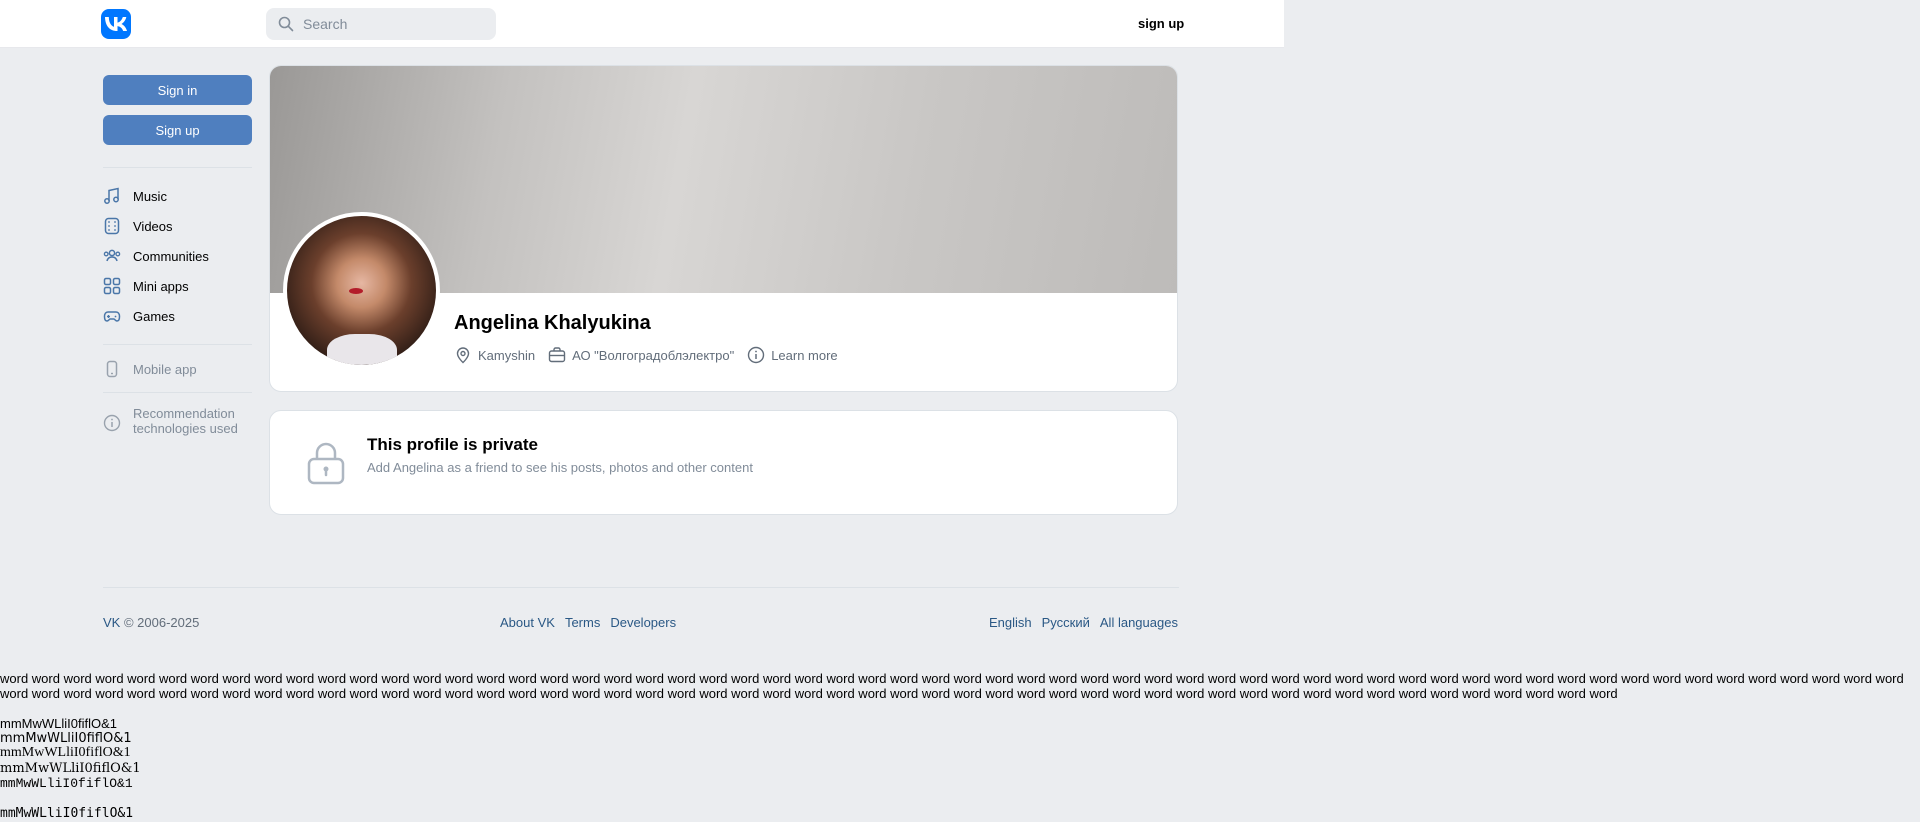  Describe the element at coordinates (112, 316) in the screenshot. I see `gamepad-icon` at that location.